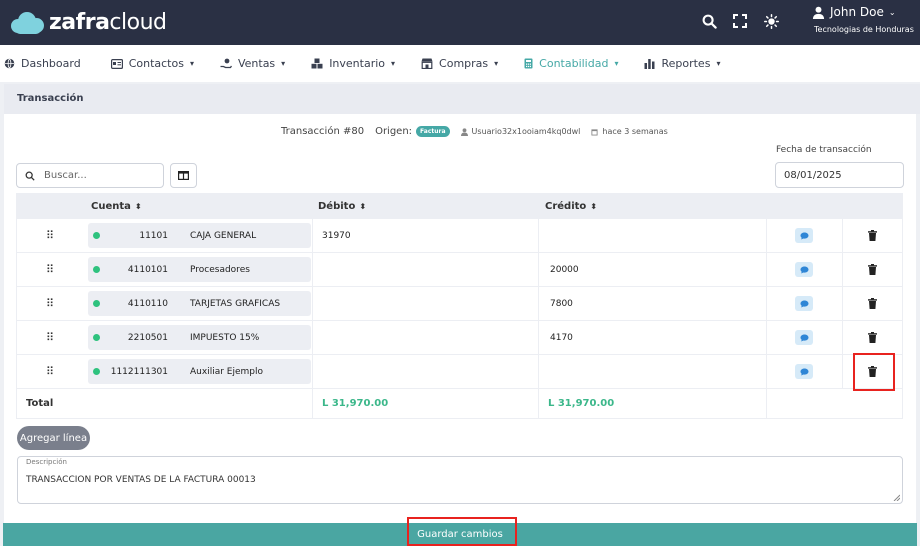  What do you see at coordinates (462, 99) in the screenshot?
I see `page-title: Transacción` at bounding box center [462, 99].